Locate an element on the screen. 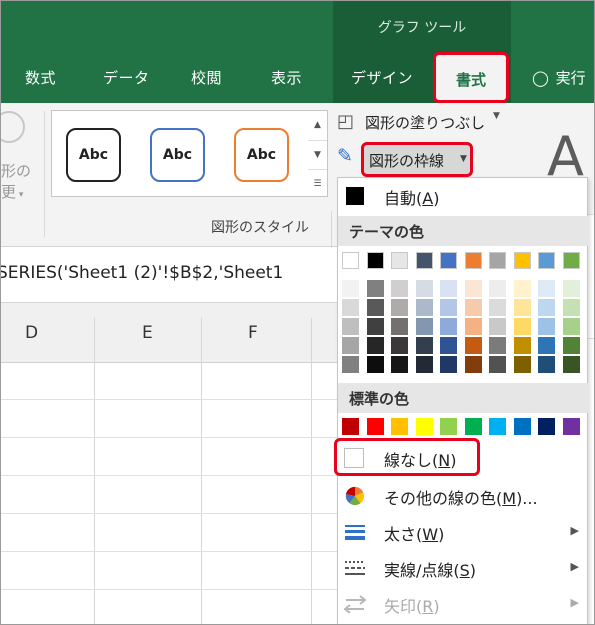  shape-style-sample-3: Abc is located at coordinates (261, 155).